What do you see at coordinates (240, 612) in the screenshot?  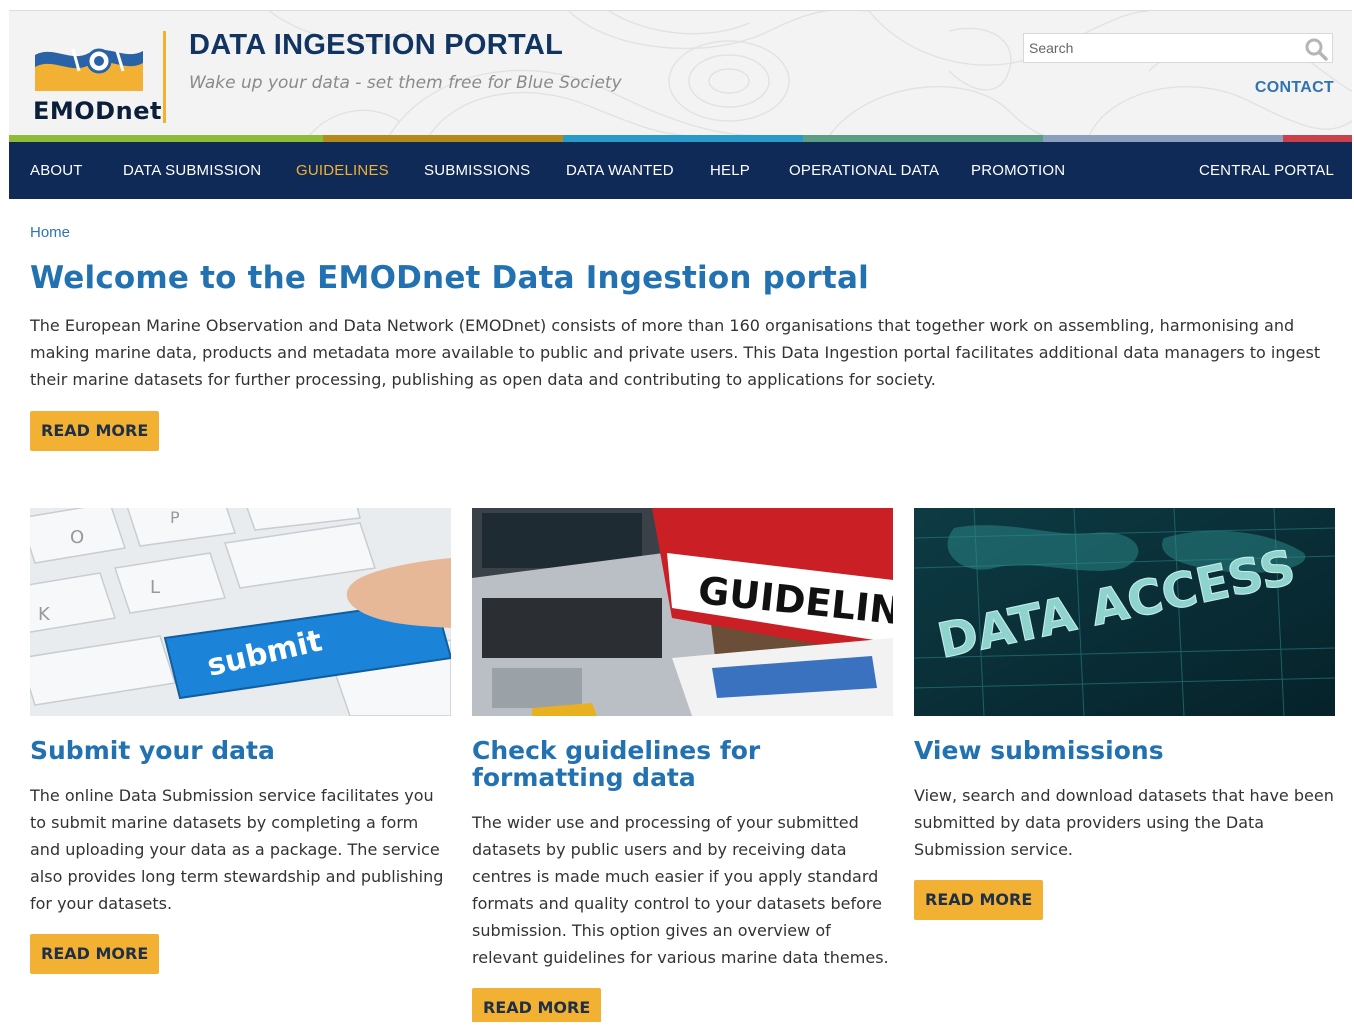 I see `submit-image: submit O P L K` at bounding box center [240, 612].